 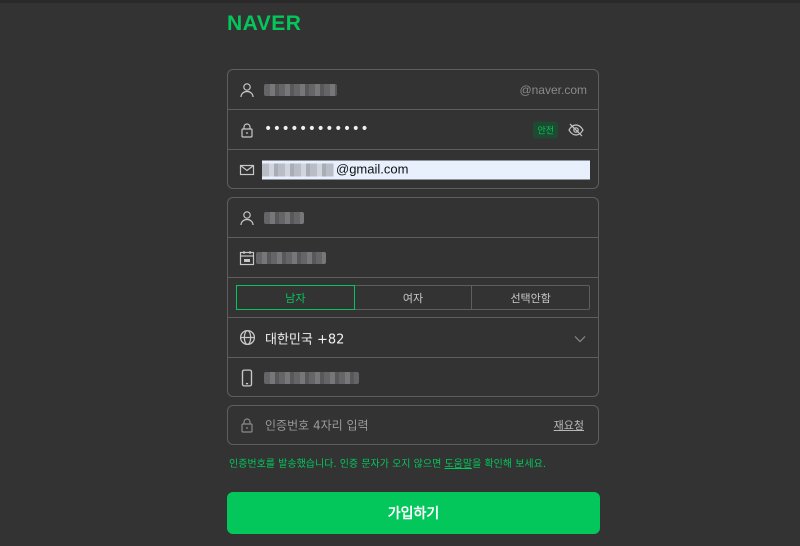 What do you see at coordinates (247, 338) in the screenshot?
I see `globe-icon` at bounding box center [247, 338].